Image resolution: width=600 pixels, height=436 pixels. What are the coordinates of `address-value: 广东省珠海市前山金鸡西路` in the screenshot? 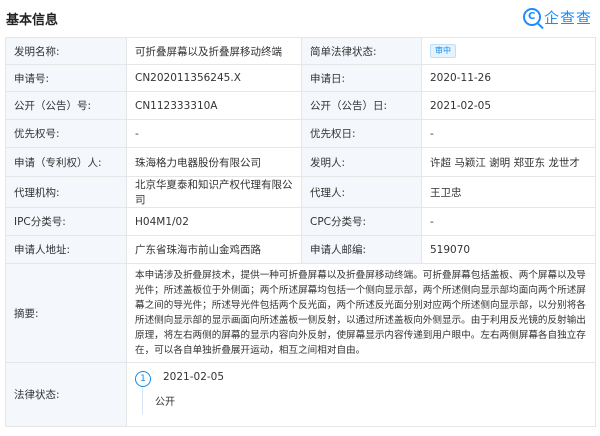 It's located at (214, 249).